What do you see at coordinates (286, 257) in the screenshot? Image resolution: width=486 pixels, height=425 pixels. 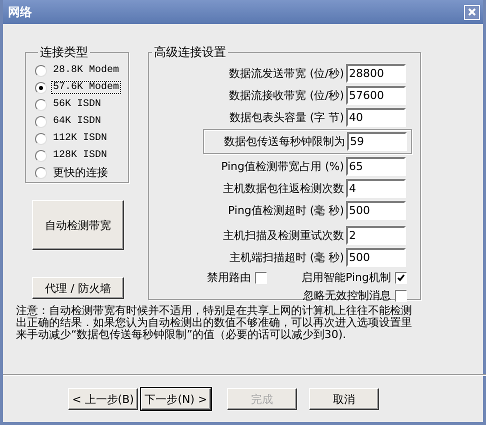 I see `field-label: 主机端扫描超时 (毫 秒)` at bounding box center [286, 257].